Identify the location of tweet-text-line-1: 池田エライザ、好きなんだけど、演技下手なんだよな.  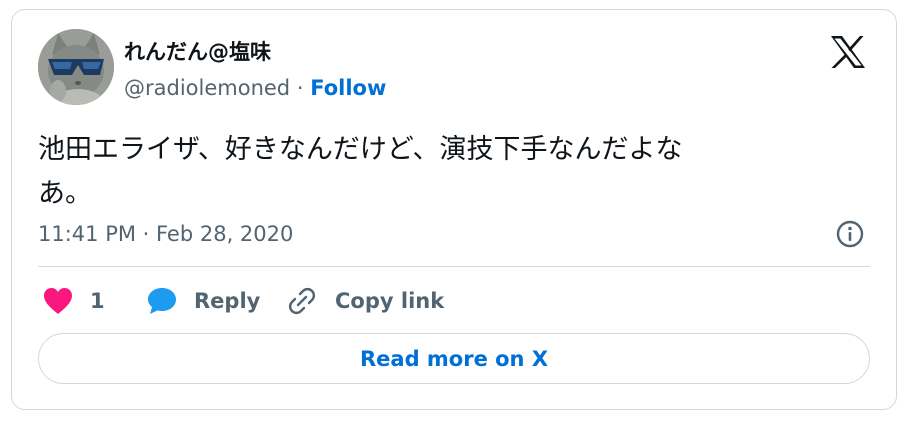
(360, 149).